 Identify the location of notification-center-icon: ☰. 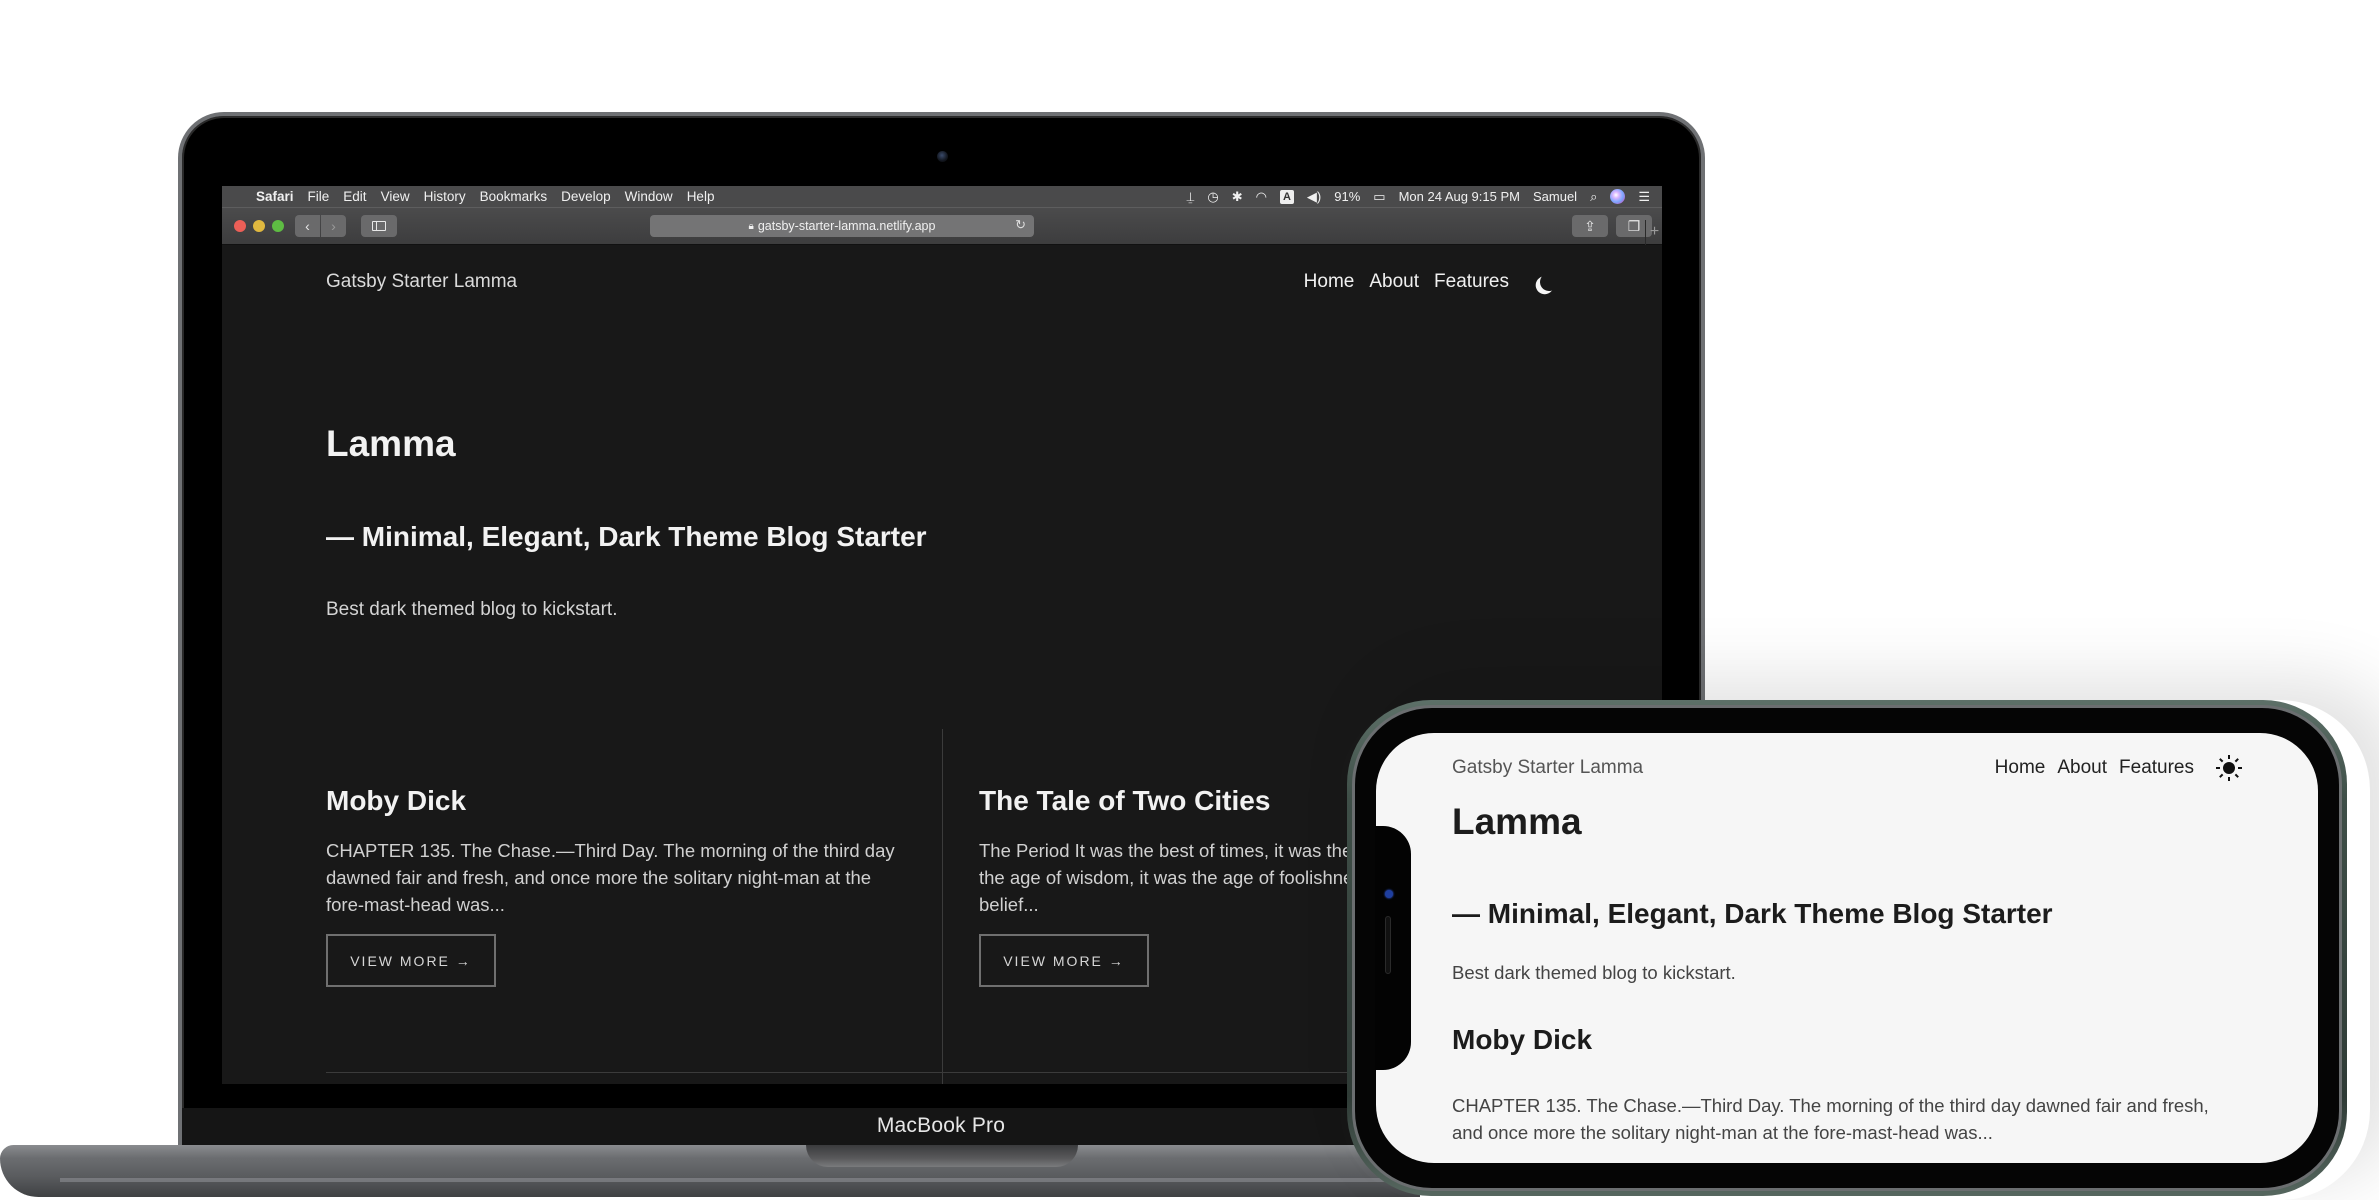
(1644, 197).